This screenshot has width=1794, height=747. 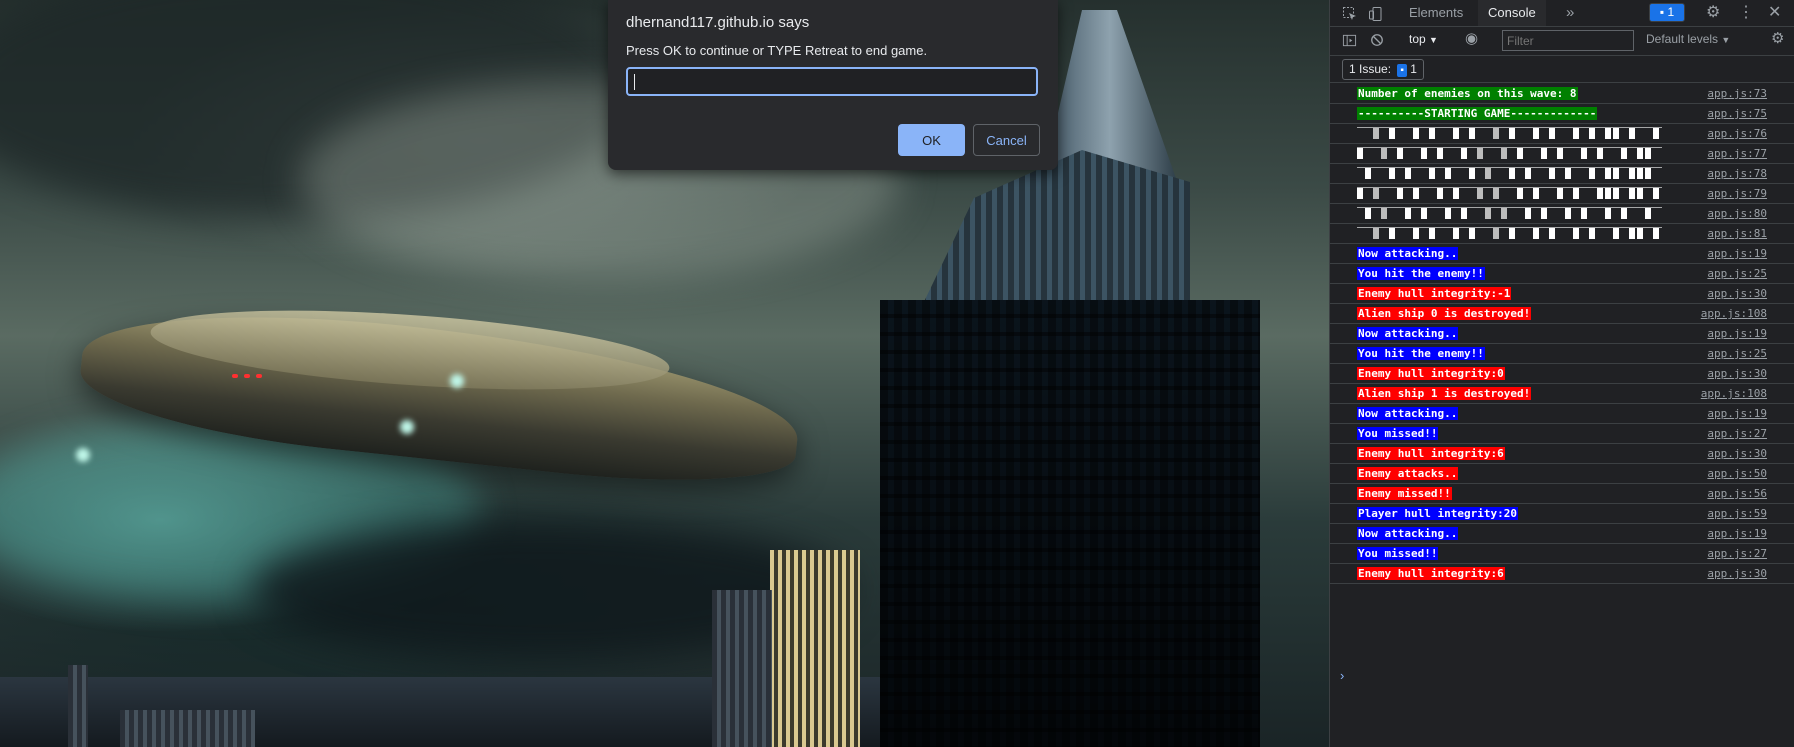 What do you see at coordinates (1562, 194) in the screenshot?
I see `console-message: app.js:79` at bounding box center [1562, 194].